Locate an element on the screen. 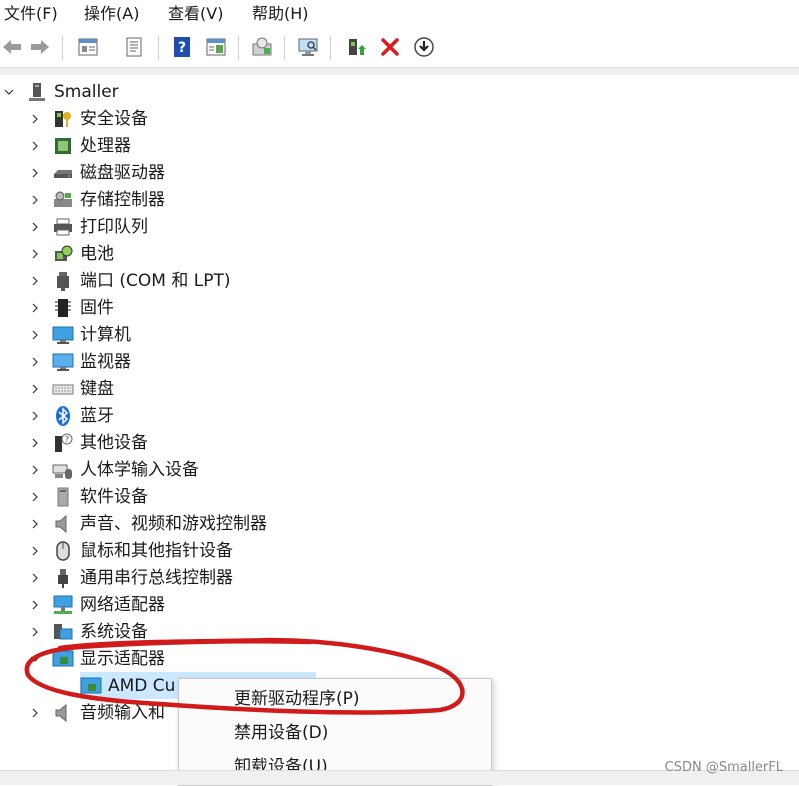 The image size is (799, 786). display-adapter-icon is located at coordinates (63, 659).